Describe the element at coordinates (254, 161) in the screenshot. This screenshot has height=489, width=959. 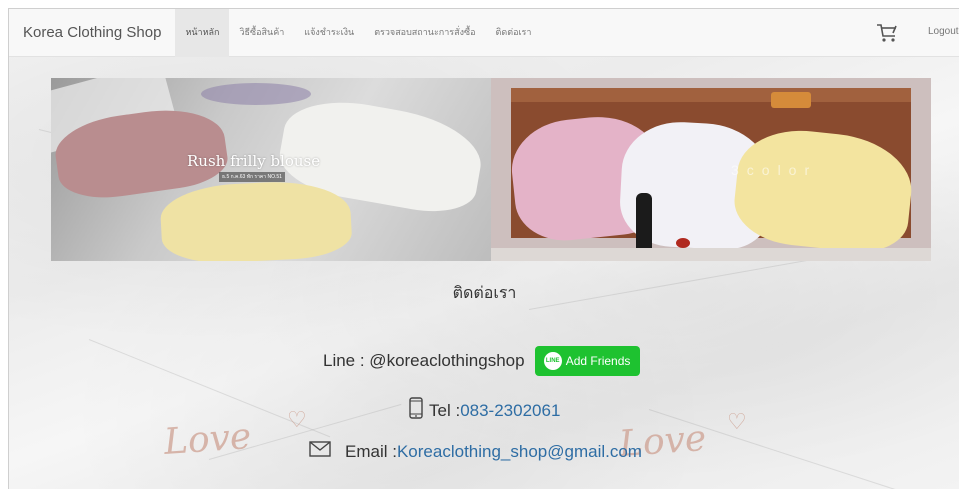
I see `banner-caption: Rush frilly blouse` at that location.